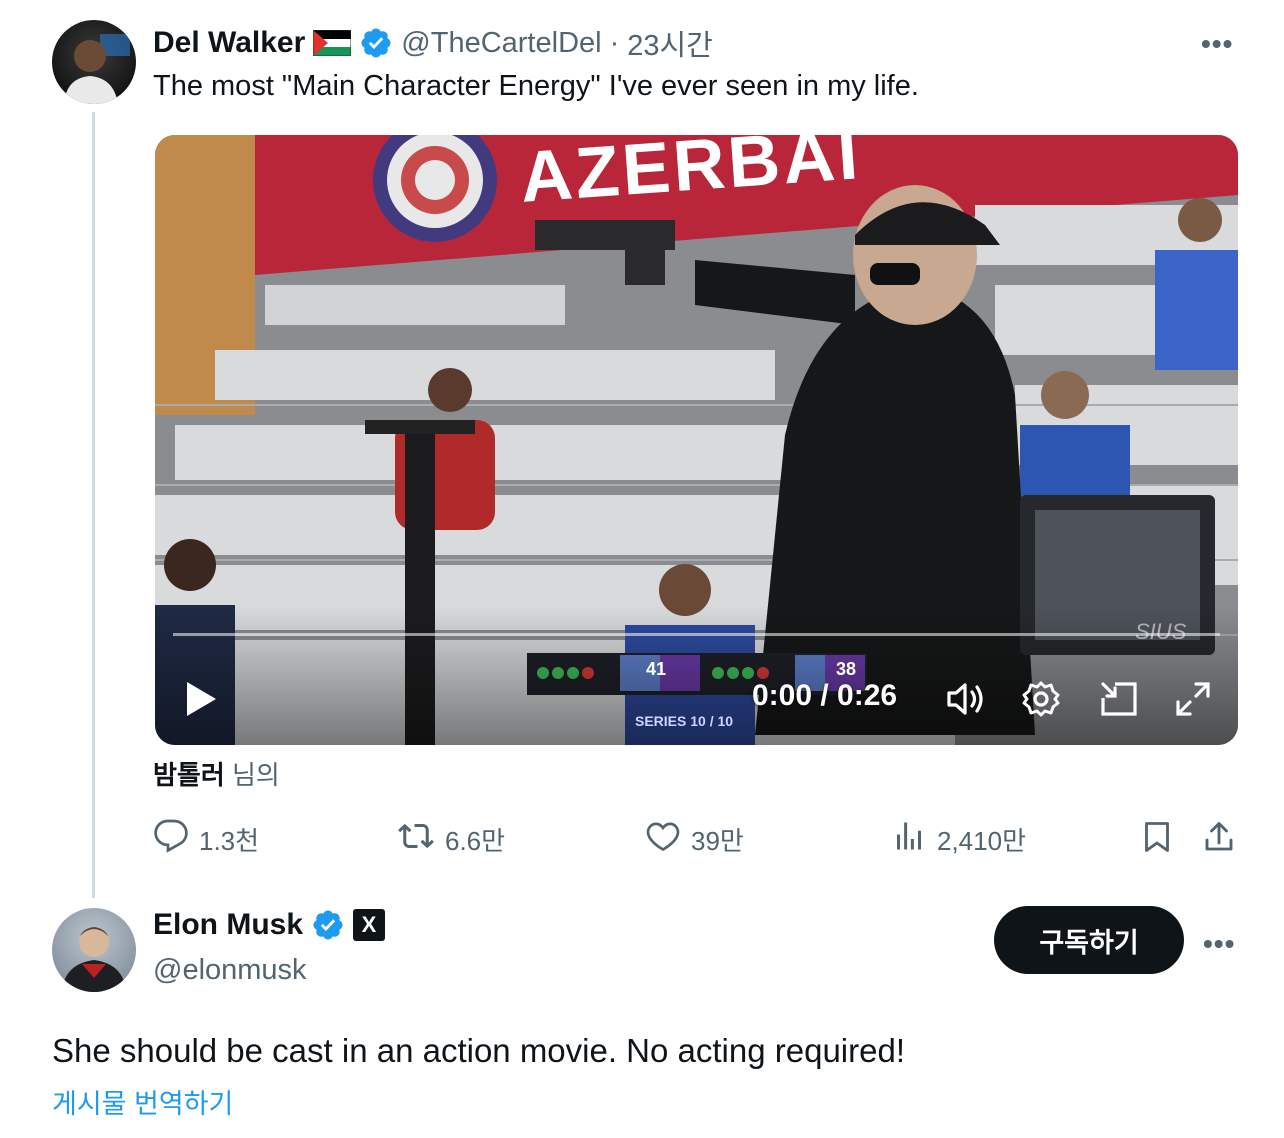 The height and width of the screenshot is (1138, 1284). Describe the element at coordinates (663, 839) in the screenshot. I see `like-icon` at that location.